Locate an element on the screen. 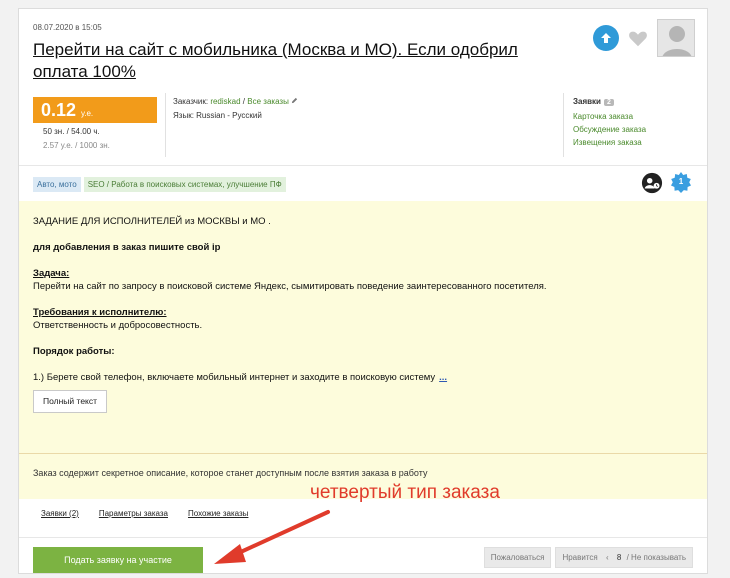  top-icons is located at coordinates (644, 38).